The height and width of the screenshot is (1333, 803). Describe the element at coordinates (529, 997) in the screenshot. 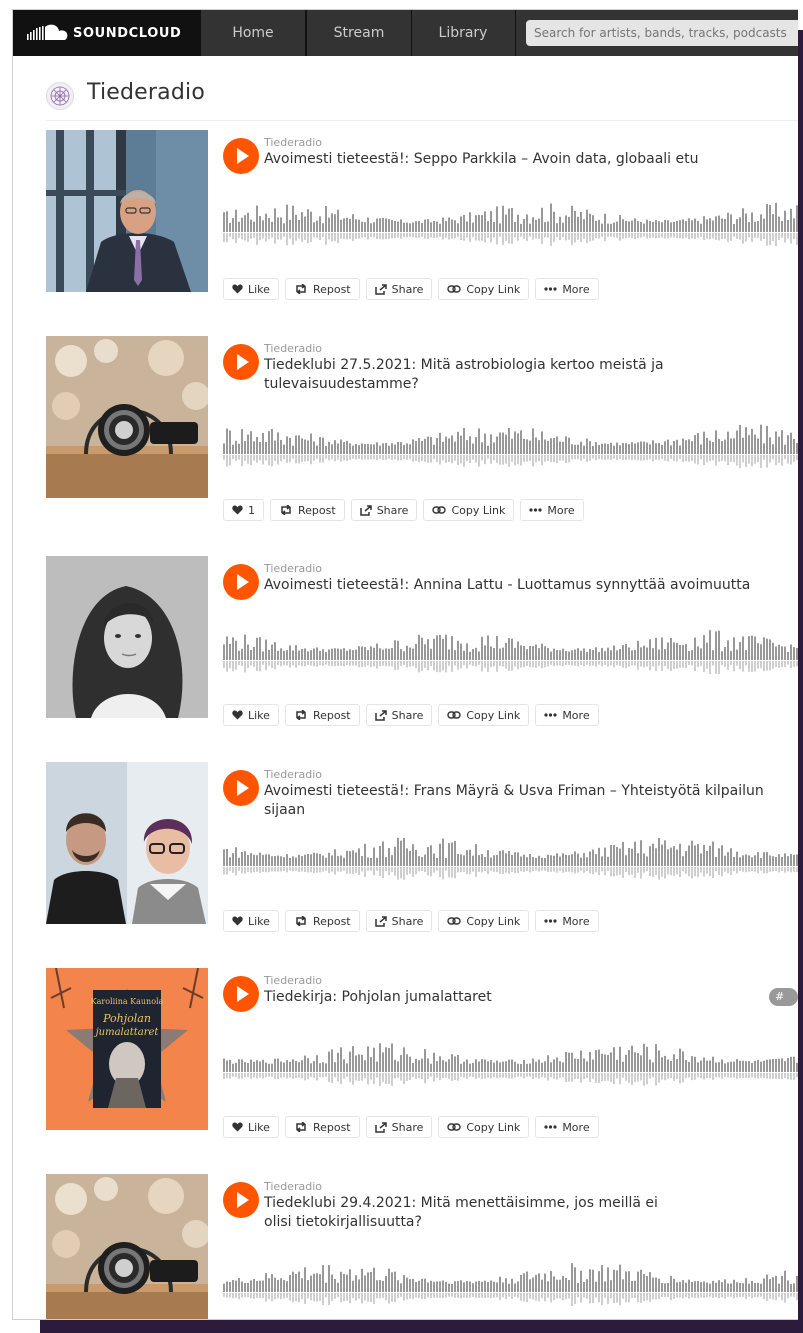

I see `track-title: Tiedekirja: Pohjolan jumalattaret` at that location.